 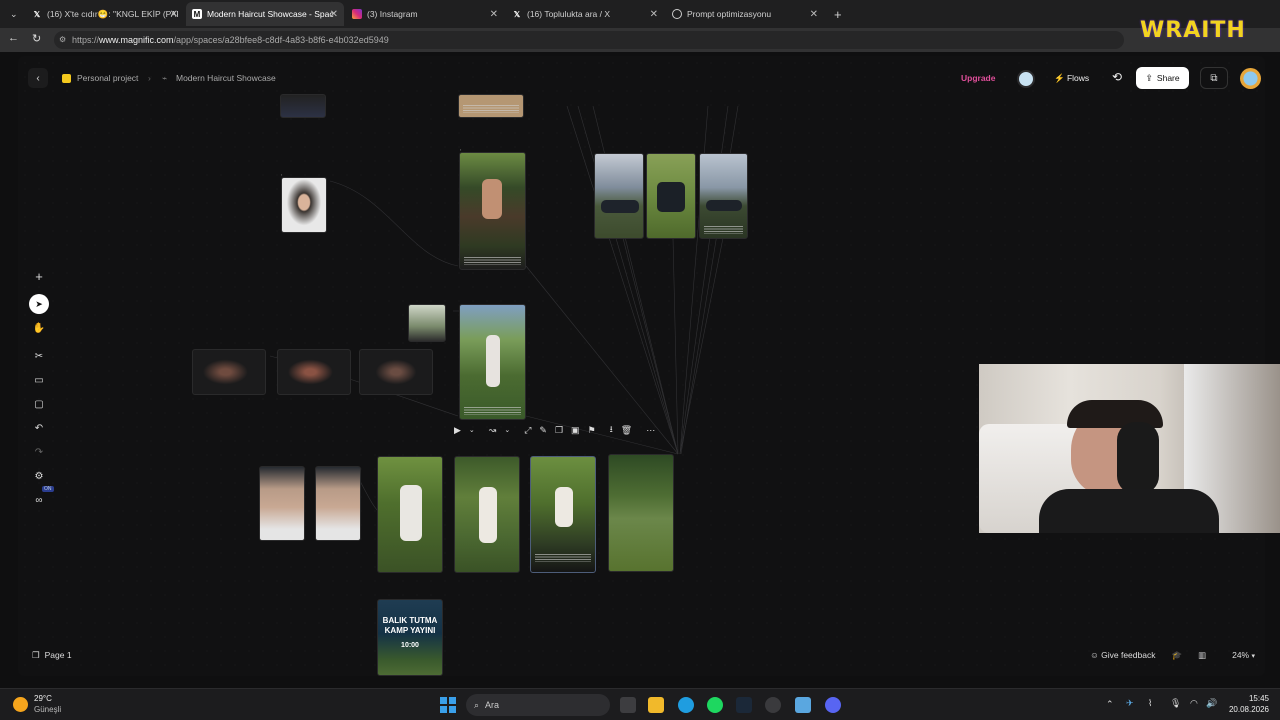 What do you see at coordinates (39, 276) in the screenshot?
I see `add-icon: +` at bounding box center [39, 276].